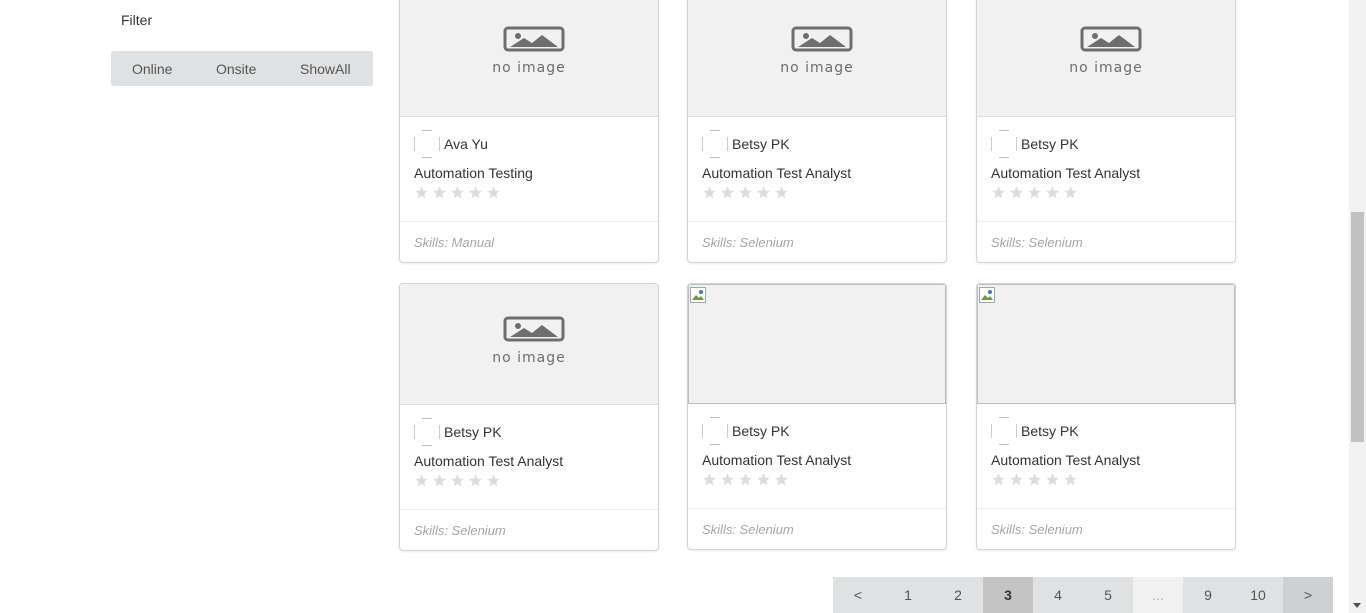 This screenshot has width=1366, height=613. What do you see at coordinates (1357, 327) in the screenshot?
I see `scrollbar-thumb` at bounding box center [1357, 327].